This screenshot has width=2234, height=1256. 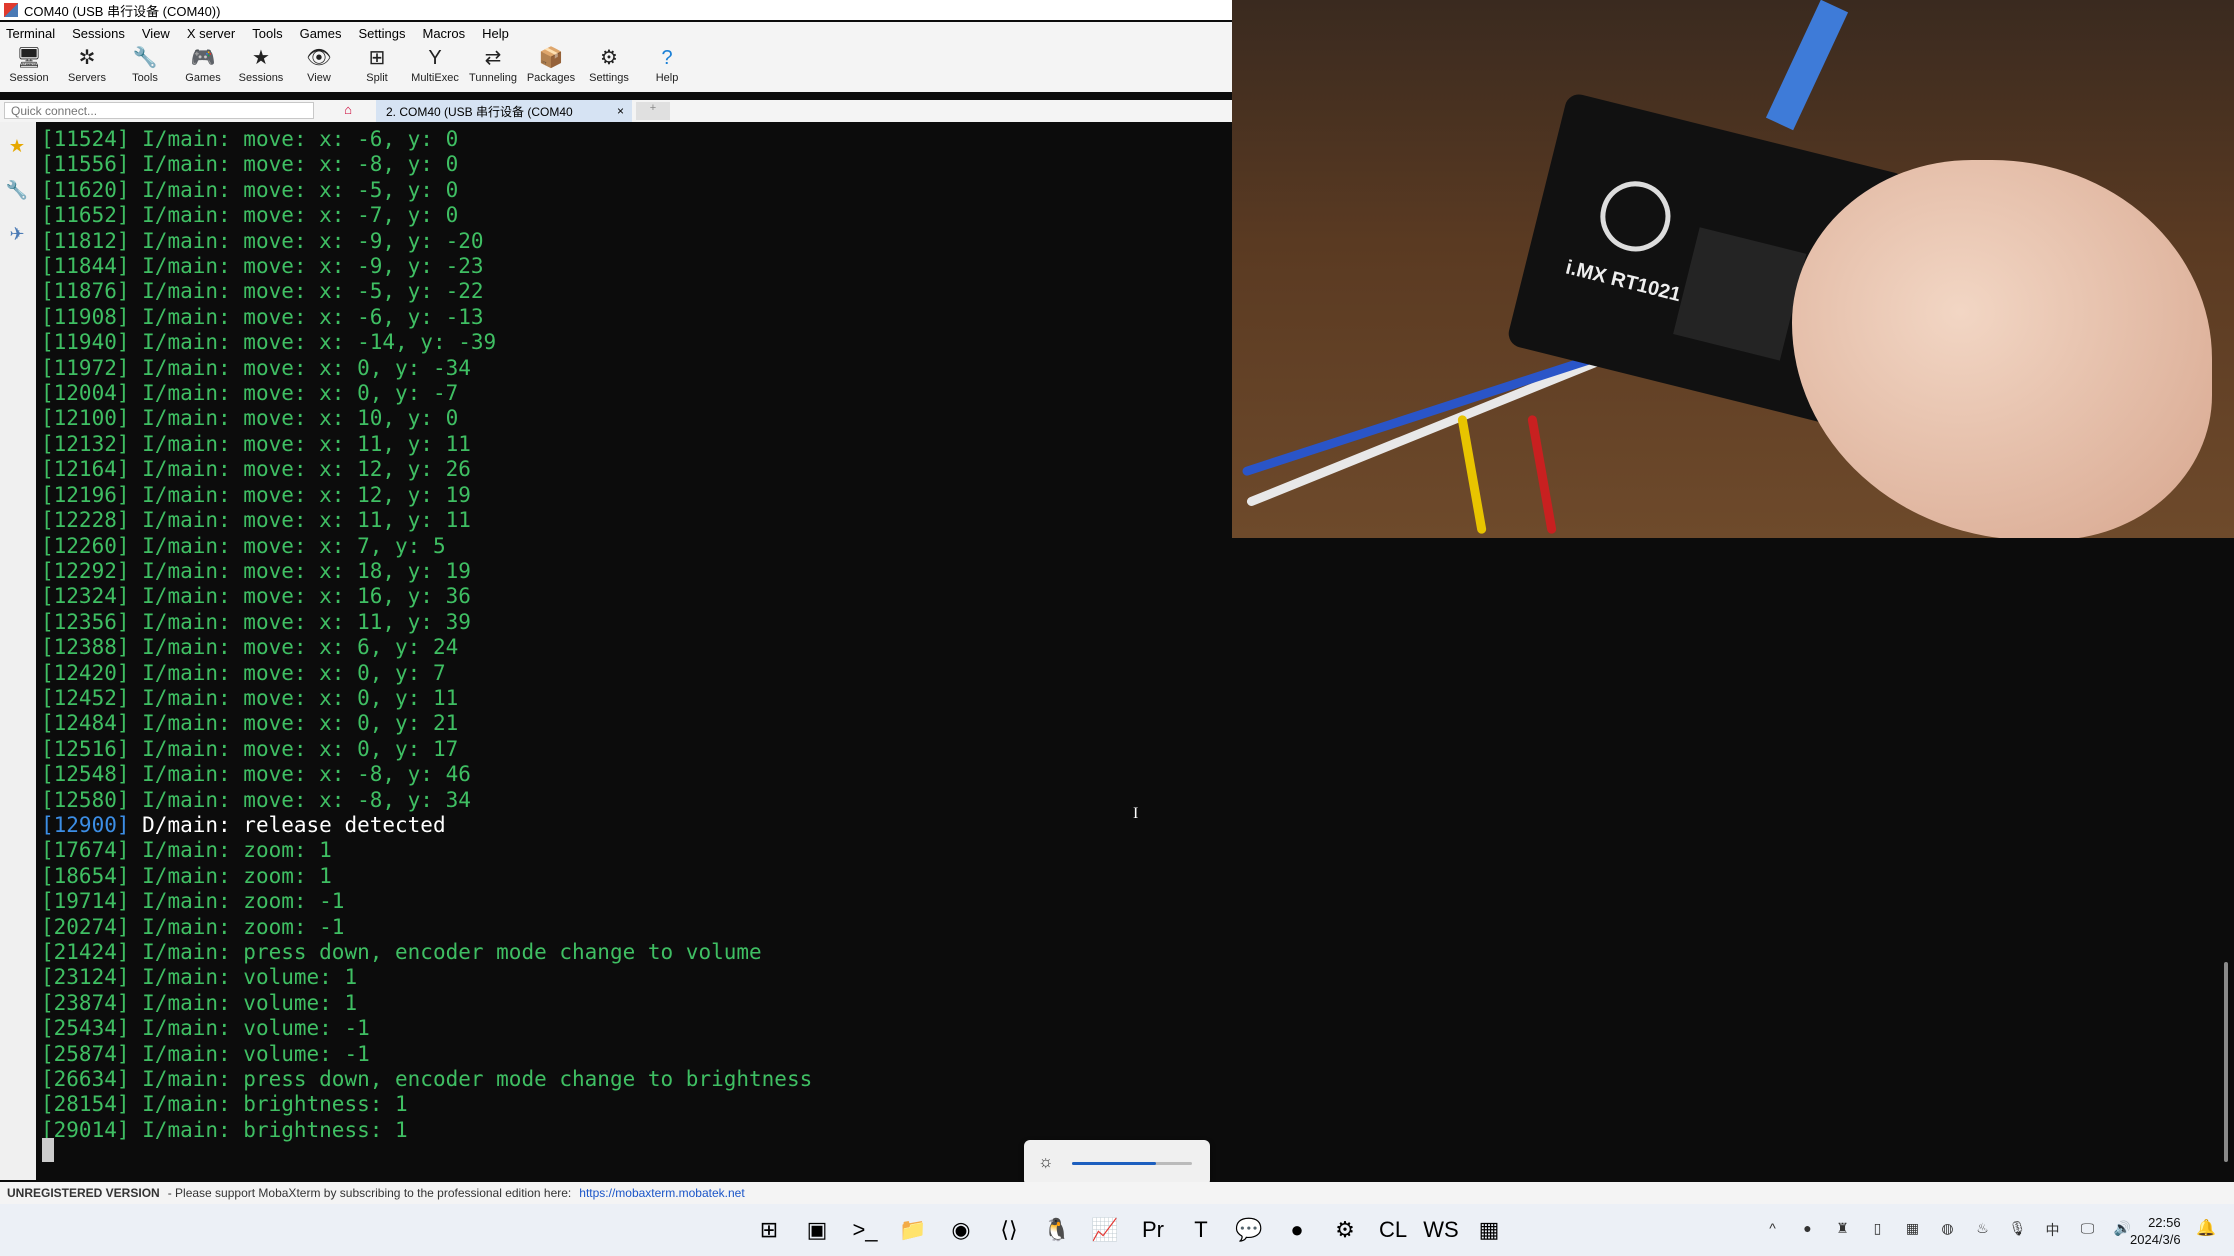 What do you see at coordinates (2206, 1228) in the screenshot?
I see `notification-bell-icon: 🔔` at bounding box center [2206, 1228].